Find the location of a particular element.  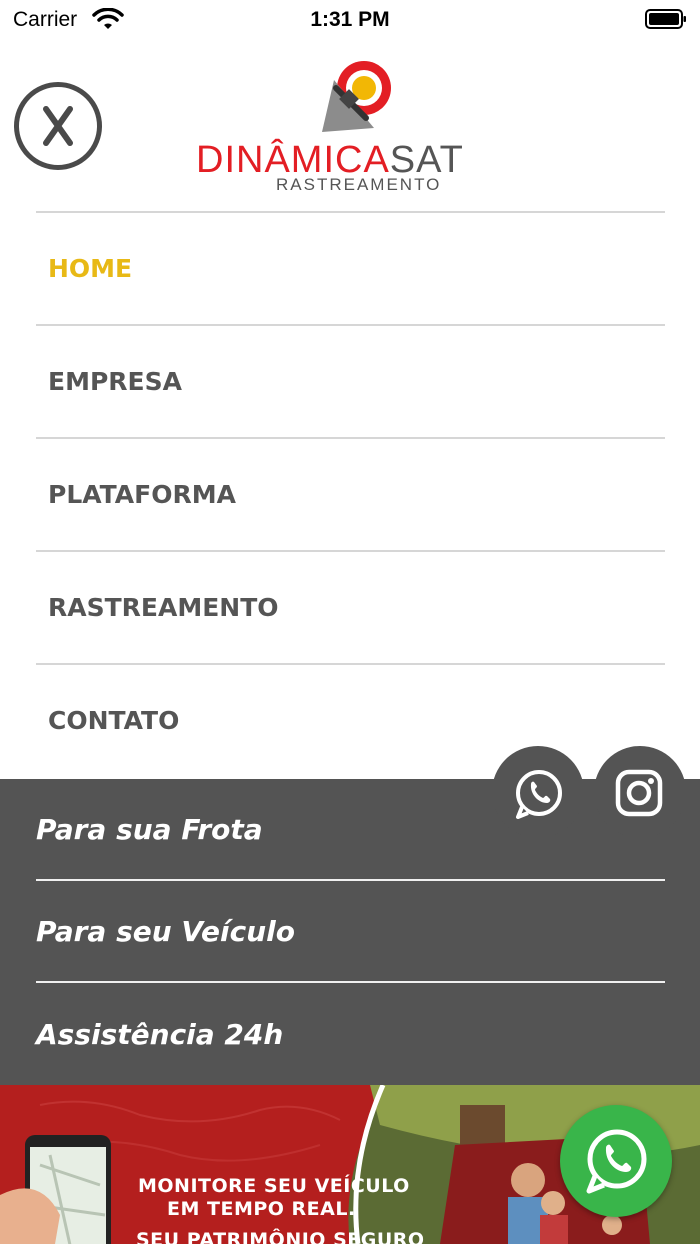

close-button is located at coordinates (58, 126).